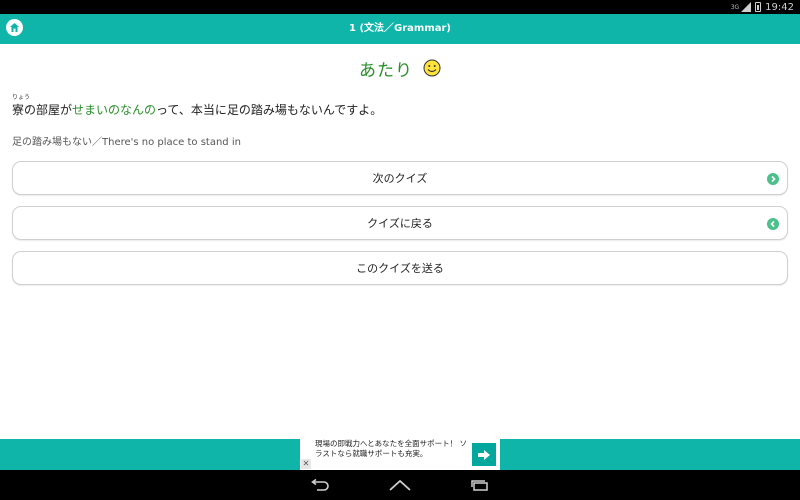 The width and height of the screenshot is (800, 500). Describe the element at coordinates (21, 97) in the screenshot. I see `ruby-reading: りょう` at that location.